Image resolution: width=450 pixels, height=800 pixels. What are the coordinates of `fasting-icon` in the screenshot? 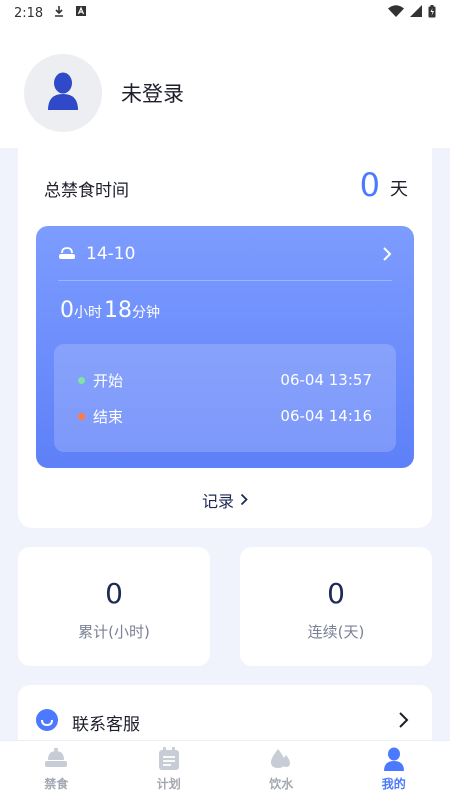 It's located at (56, 759).